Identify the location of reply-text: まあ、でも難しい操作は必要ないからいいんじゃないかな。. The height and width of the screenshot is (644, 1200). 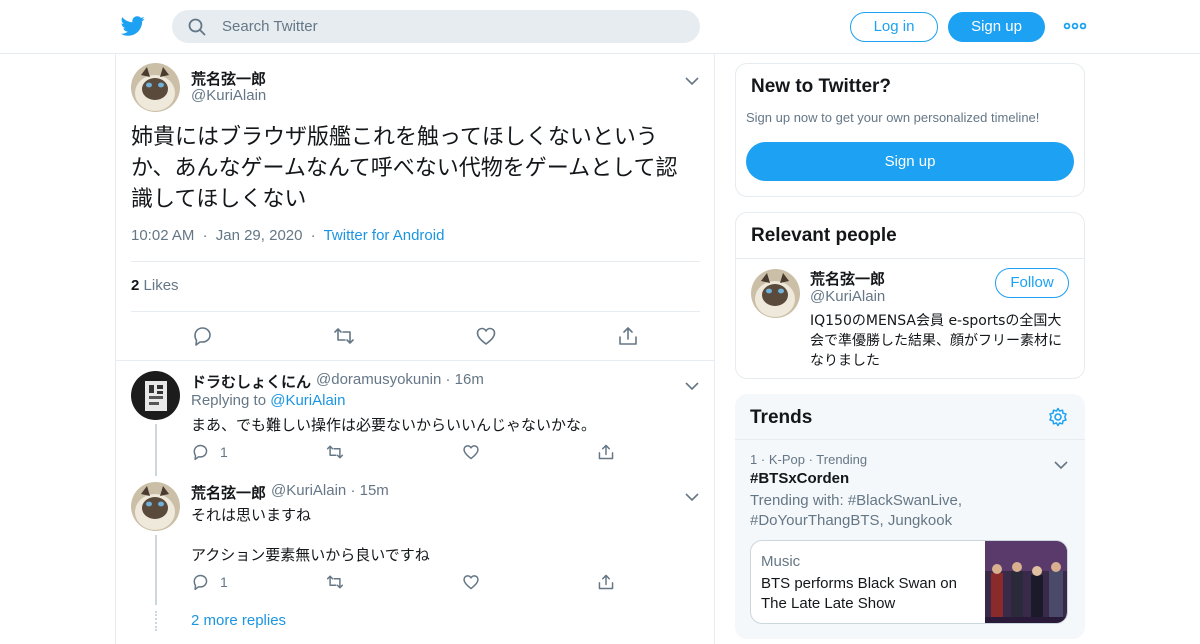
(394, 425).